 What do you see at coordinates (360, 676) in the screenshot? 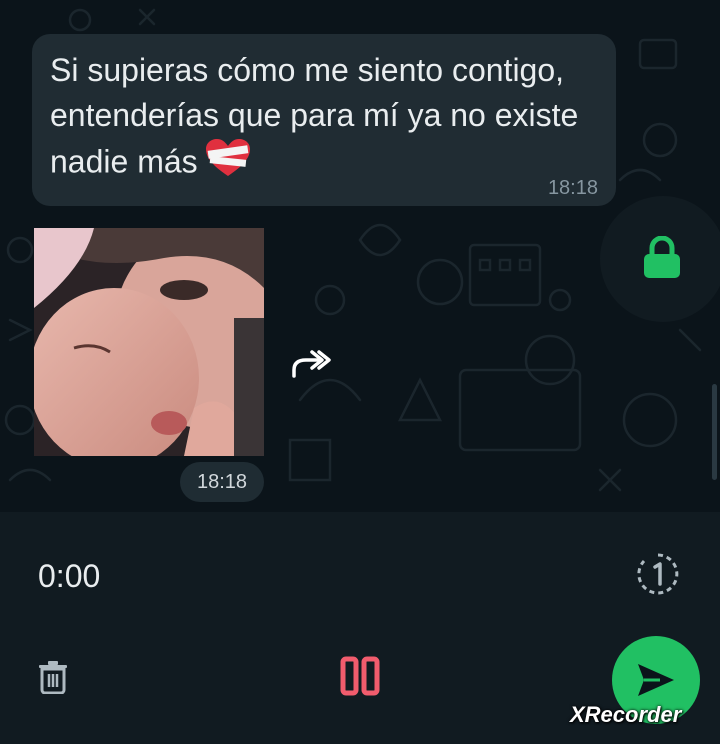
I see `pause-icon` at bounding box center [360, 676].